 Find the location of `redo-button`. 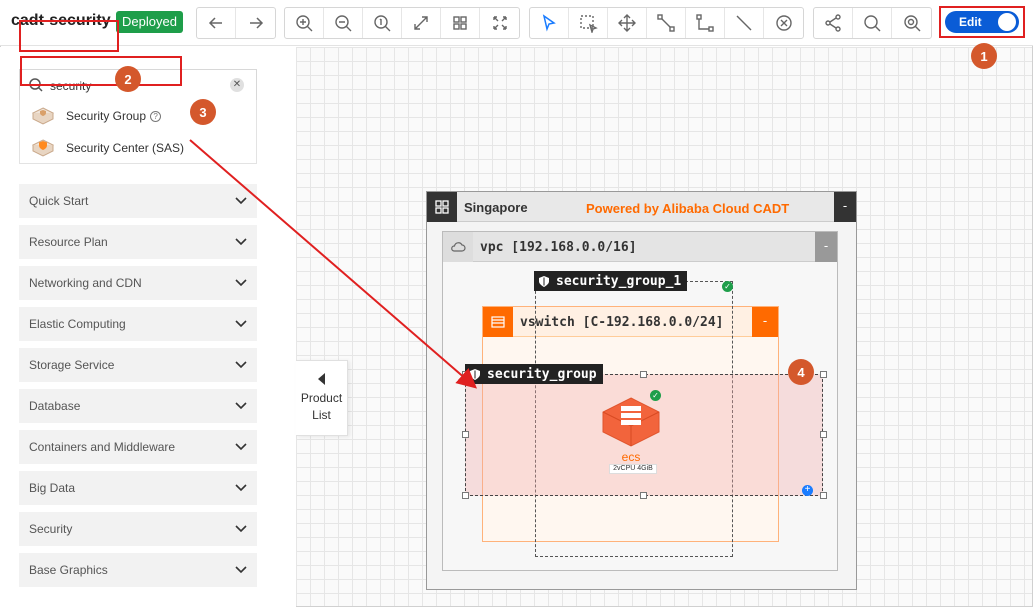

redo-button is located at coordinates (255, 23).